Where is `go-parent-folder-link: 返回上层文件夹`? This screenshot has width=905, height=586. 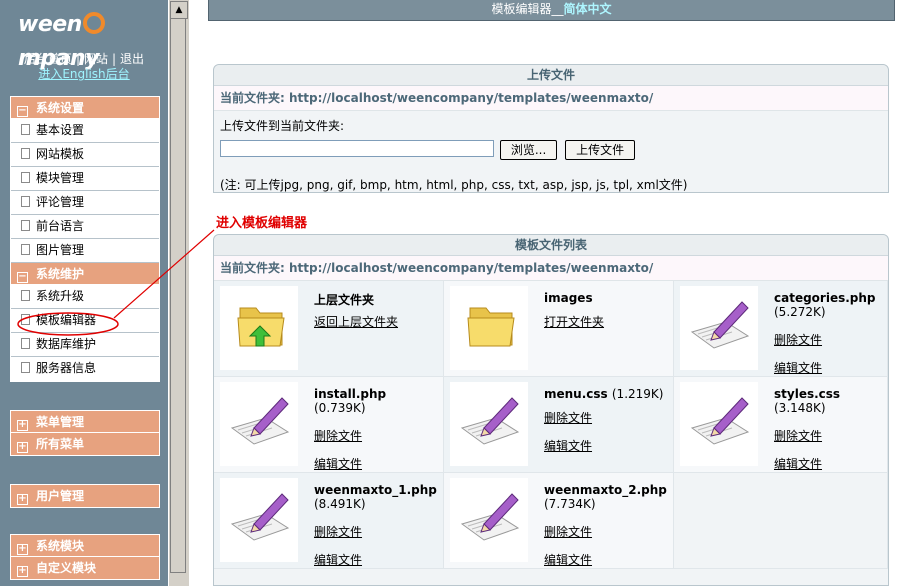
go-parent-folder-link: 返回上层文件夹 is located at coordinates (356, 321).